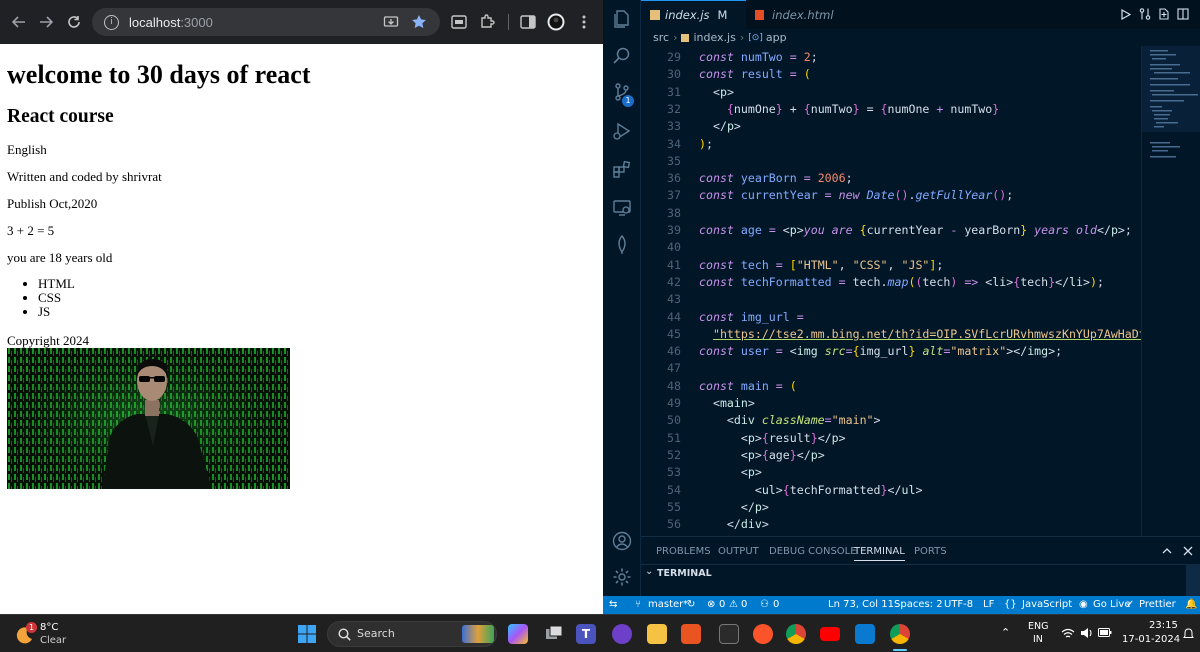  I want to click on remote-icon: ⇆, so click(613, 604).